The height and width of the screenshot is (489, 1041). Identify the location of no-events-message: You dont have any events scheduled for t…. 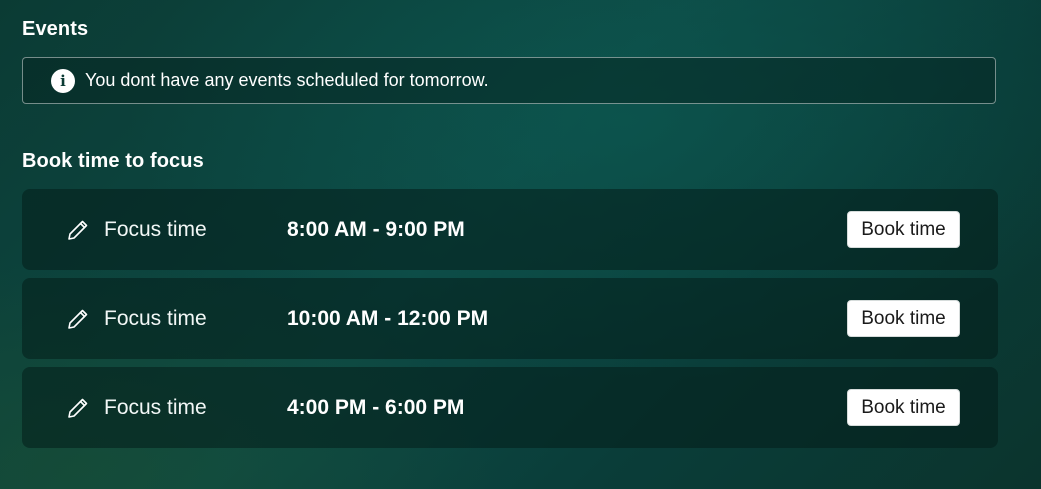
(287, 80).